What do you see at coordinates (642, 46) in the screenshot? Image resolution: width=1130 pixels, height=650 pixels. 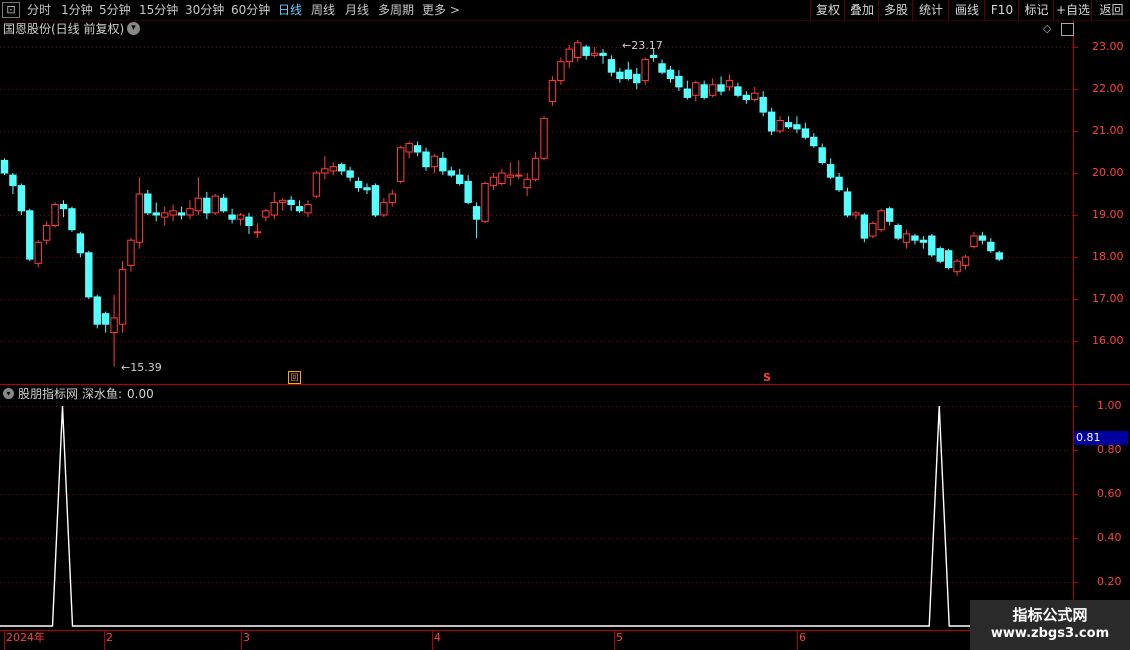 I see `high-marker: ←23.17` at bounding box center [642, 46].